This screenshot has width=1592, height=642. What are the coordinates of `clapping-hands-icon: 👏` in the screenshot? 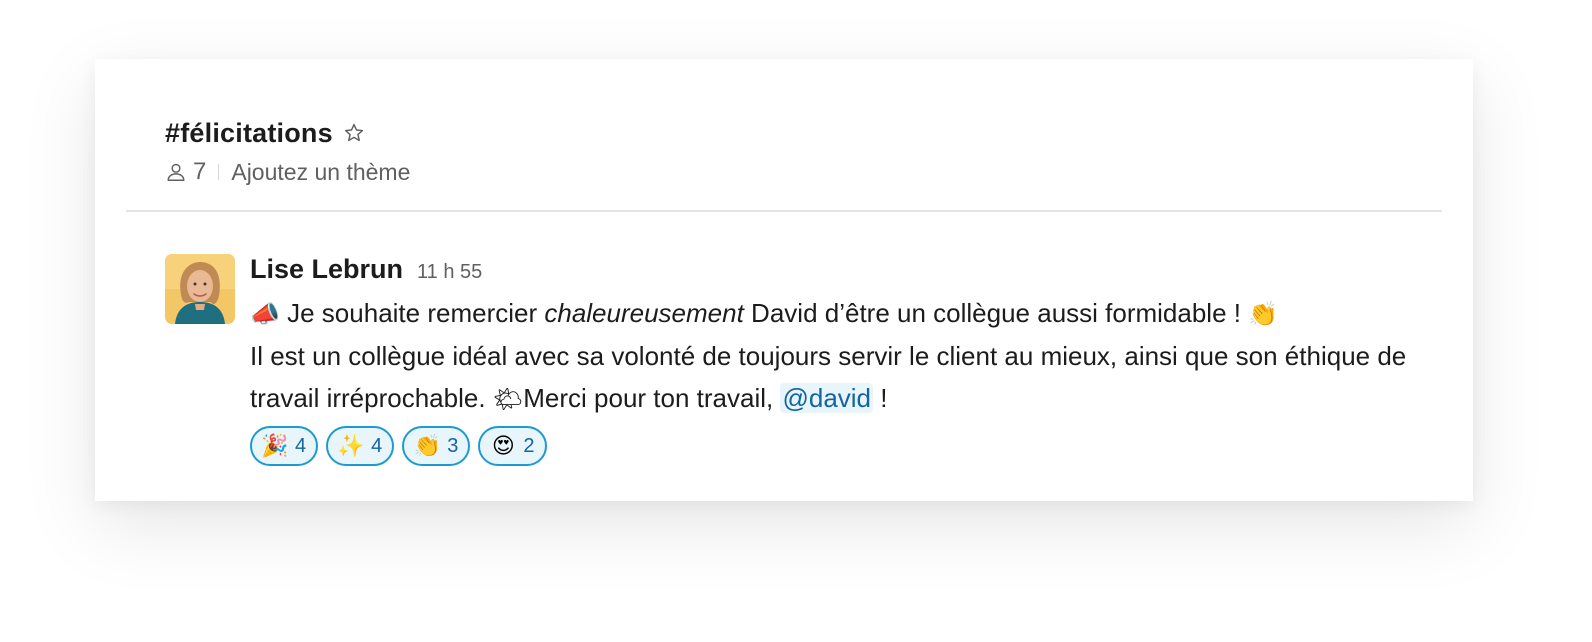 It's located at (427, 446).